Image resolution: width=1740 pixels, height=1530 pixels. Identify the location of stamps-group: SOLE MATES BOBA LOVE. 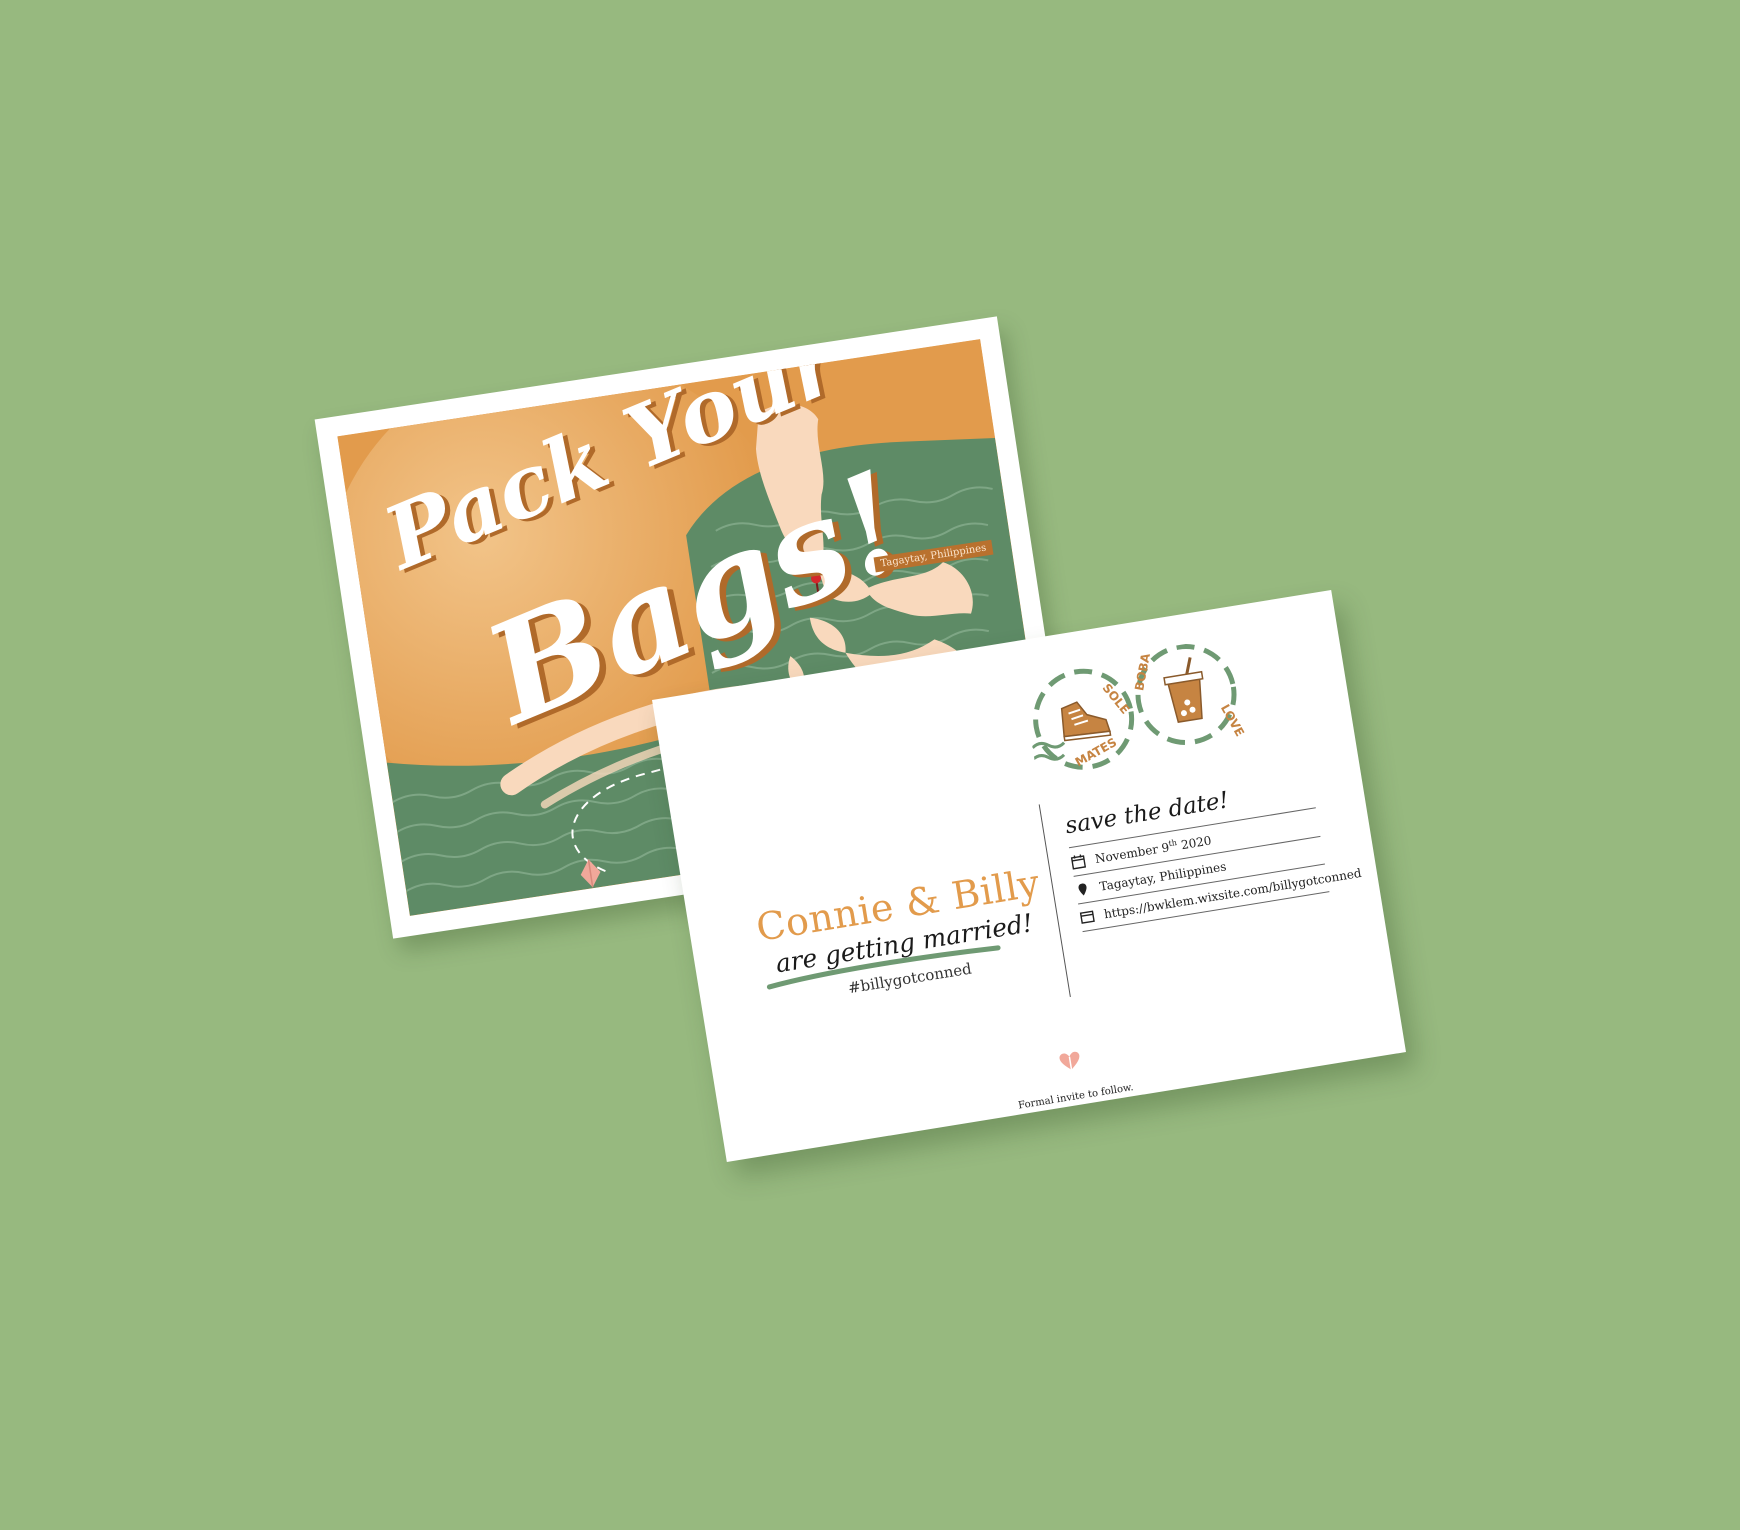
(1138, 713).